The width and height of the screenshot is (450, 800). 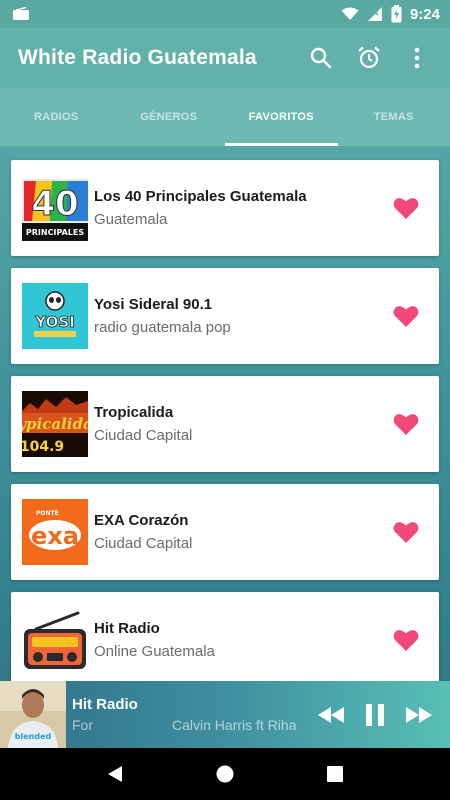 I want to click on tab-generos: GÉNEROS, so click(x=169, y=117).